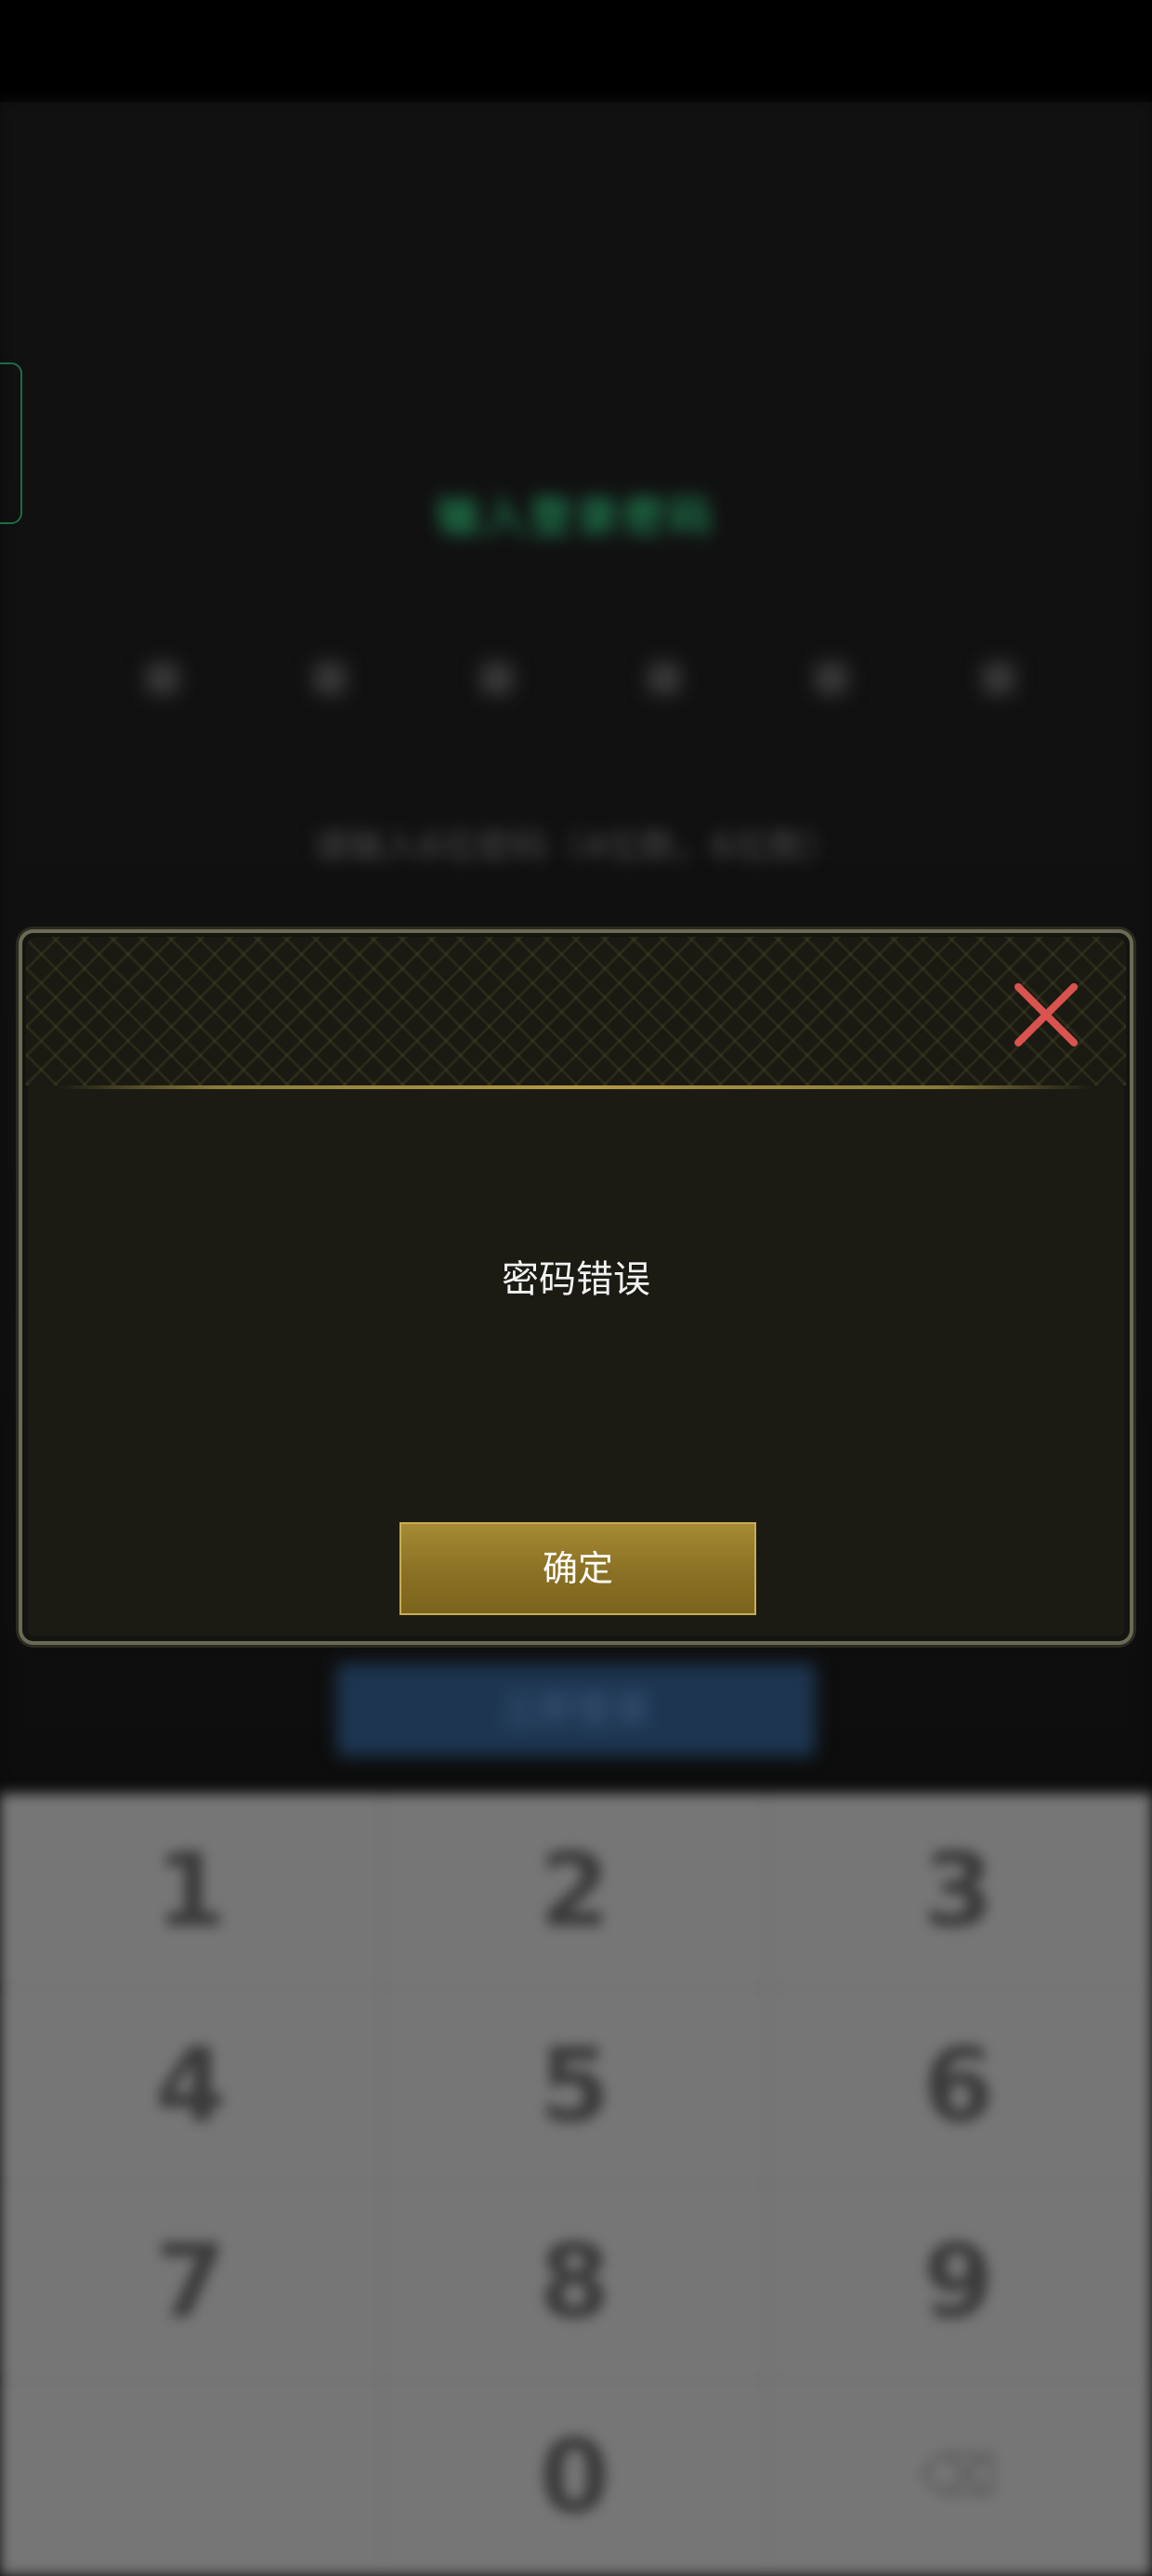 The image size is (1152, 2576). What do you see at coordinates (192, 2087) in the screenshot?
I see `keypad-key-4: 4` at bounding box center [192, 2087].